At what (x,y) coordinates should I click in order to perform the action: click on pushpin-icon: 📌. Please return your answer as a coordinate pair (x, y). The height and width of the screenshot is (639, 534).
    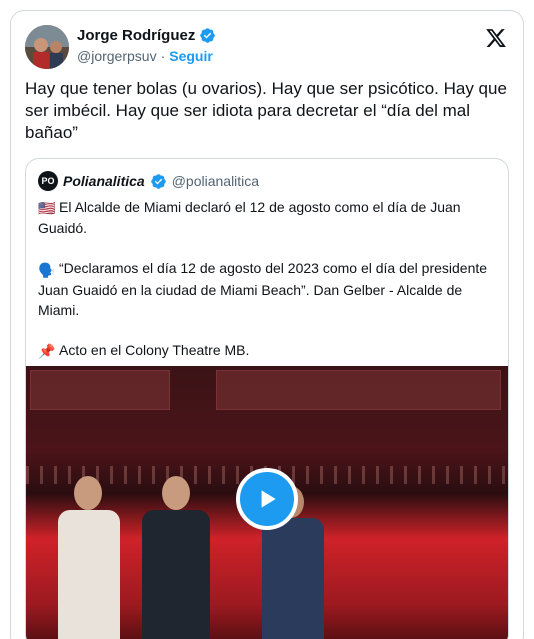
    Looking at the image, I should click on (47, 350).